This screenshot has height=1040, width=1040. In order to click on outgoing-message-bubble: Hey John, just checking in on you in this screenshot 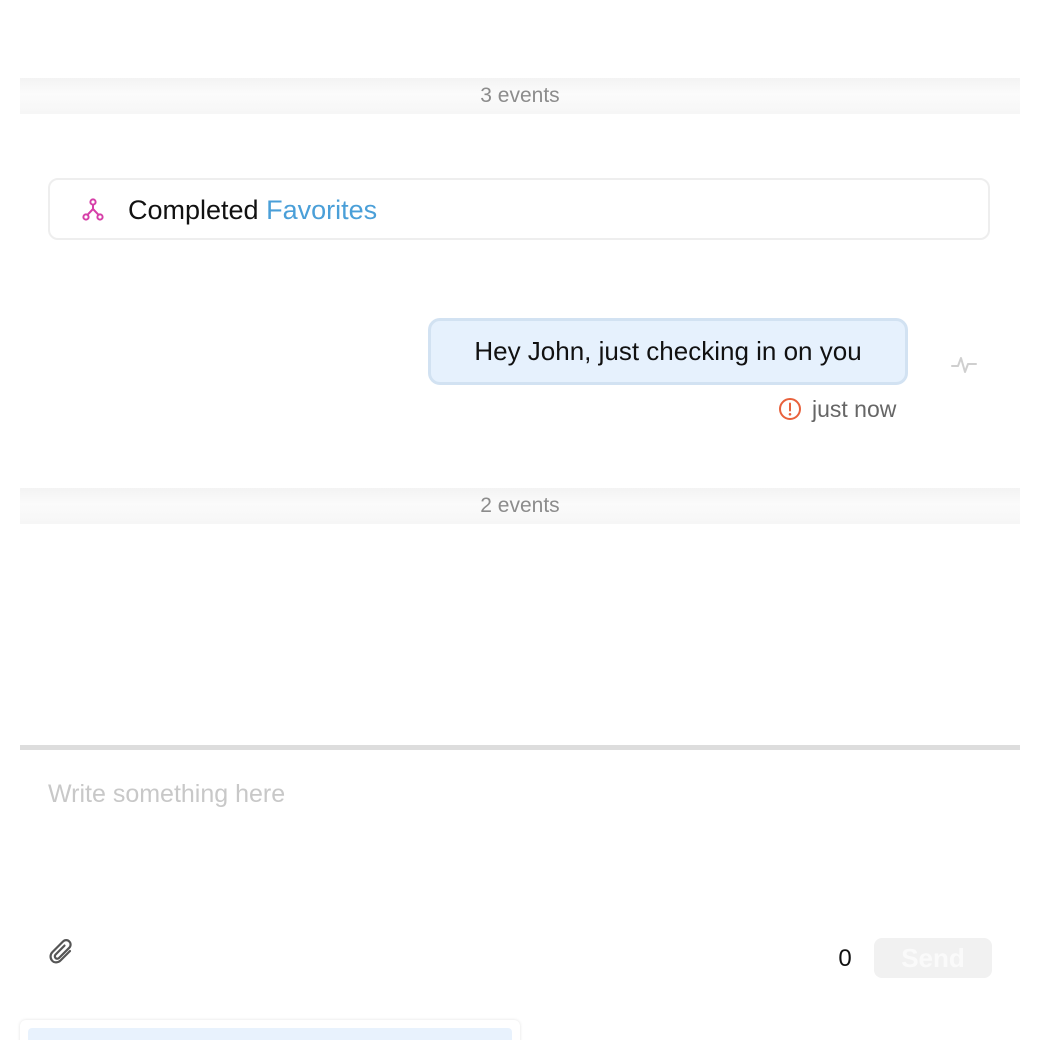, I will do `click(668, 351)`.